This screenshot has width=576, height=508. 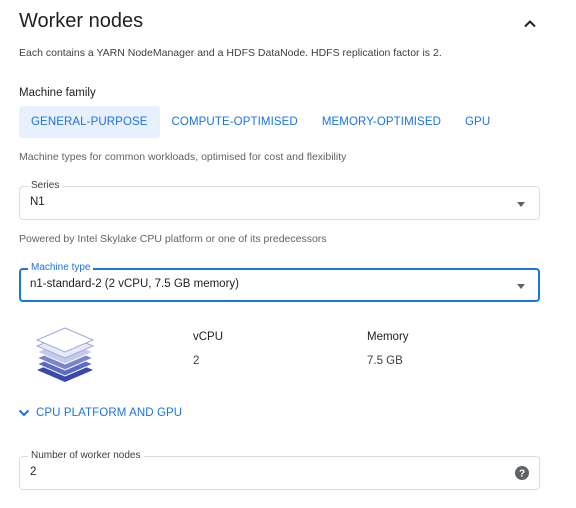 I want to click on chevron-down-icon, so click(x=24, y=413).